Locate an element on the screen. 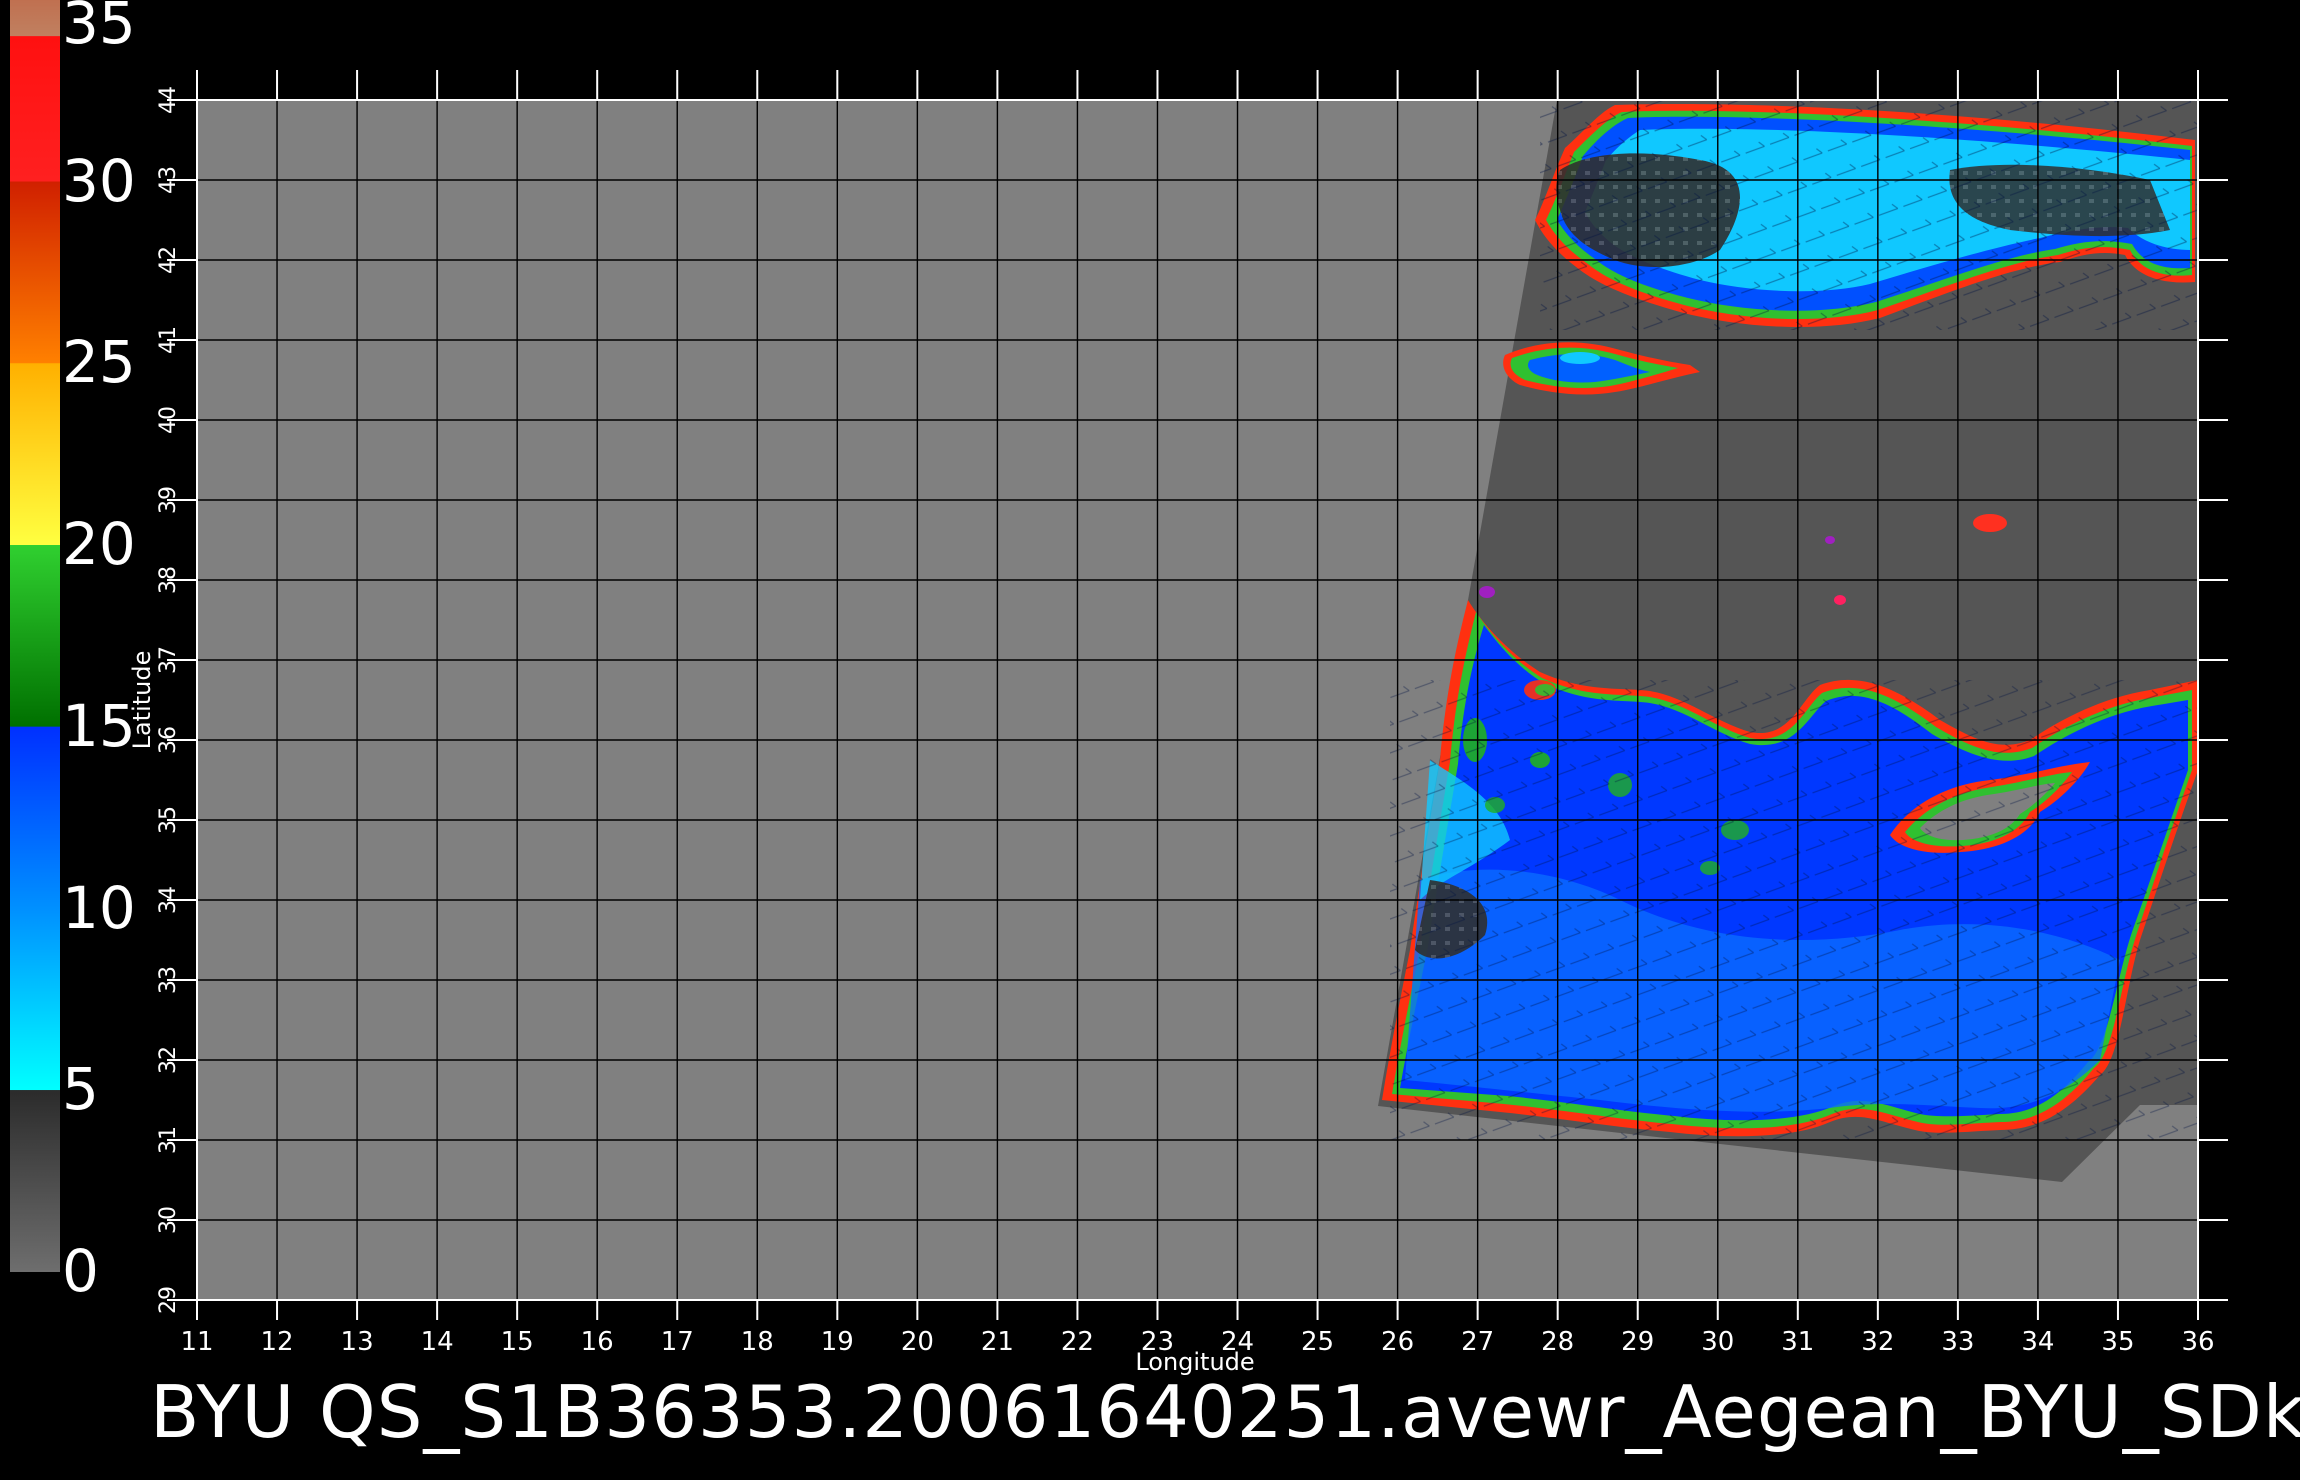 Image resolution: width=2300 pixels, height=1480 pixels. y-tick-label: 29 is located at coordinates (168, 1300).